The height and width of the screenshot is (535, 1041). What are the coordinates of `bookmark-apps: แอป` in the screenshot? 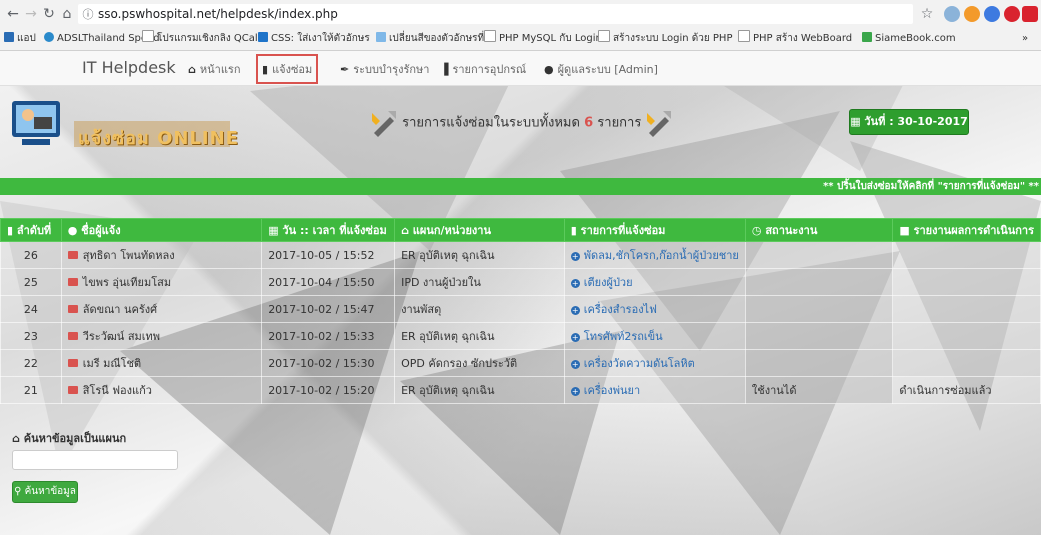 It's located at (20, 39).